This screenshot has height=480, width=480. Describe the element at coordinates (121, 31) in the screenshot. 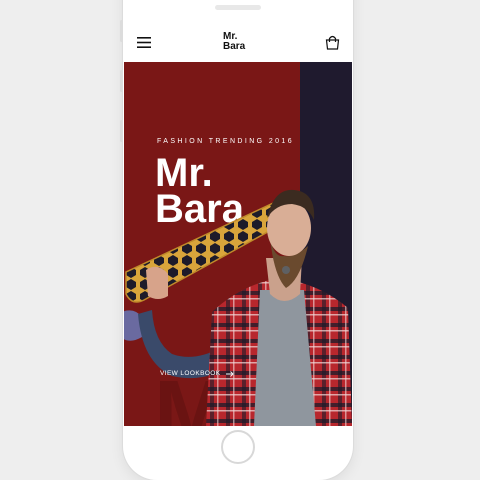

I see `phone-side-button` at that location.